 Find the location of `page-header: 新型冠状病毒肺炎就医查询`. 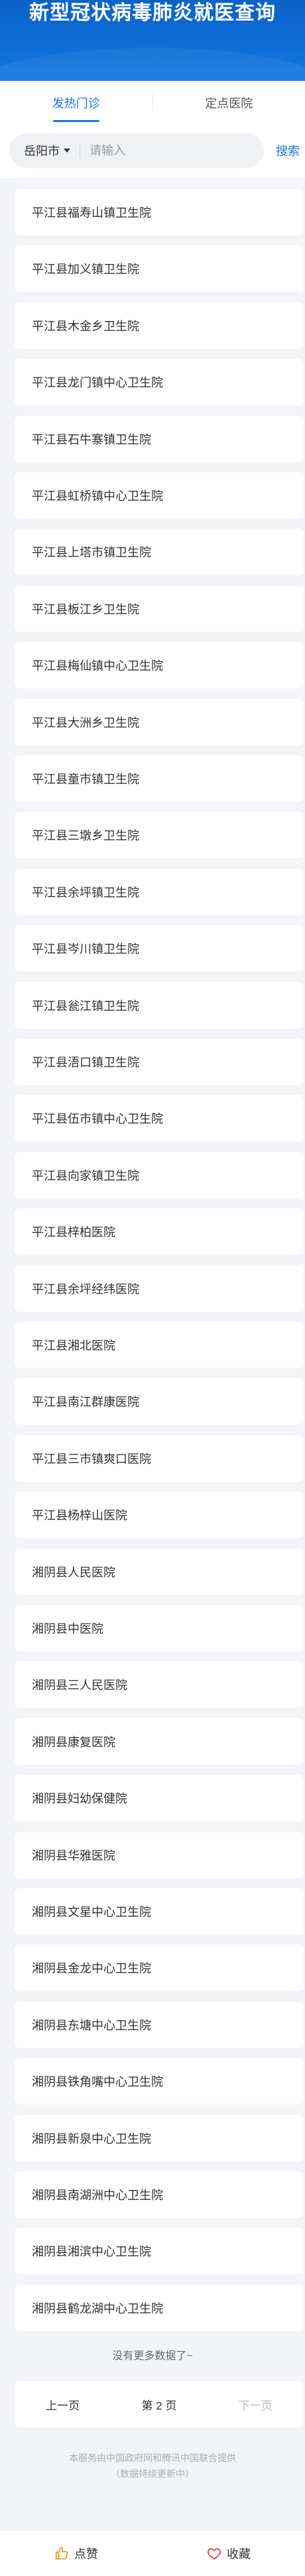

page-header: 新型冠状病毒肺炎就医查询 is located at coordinates (152, 41).